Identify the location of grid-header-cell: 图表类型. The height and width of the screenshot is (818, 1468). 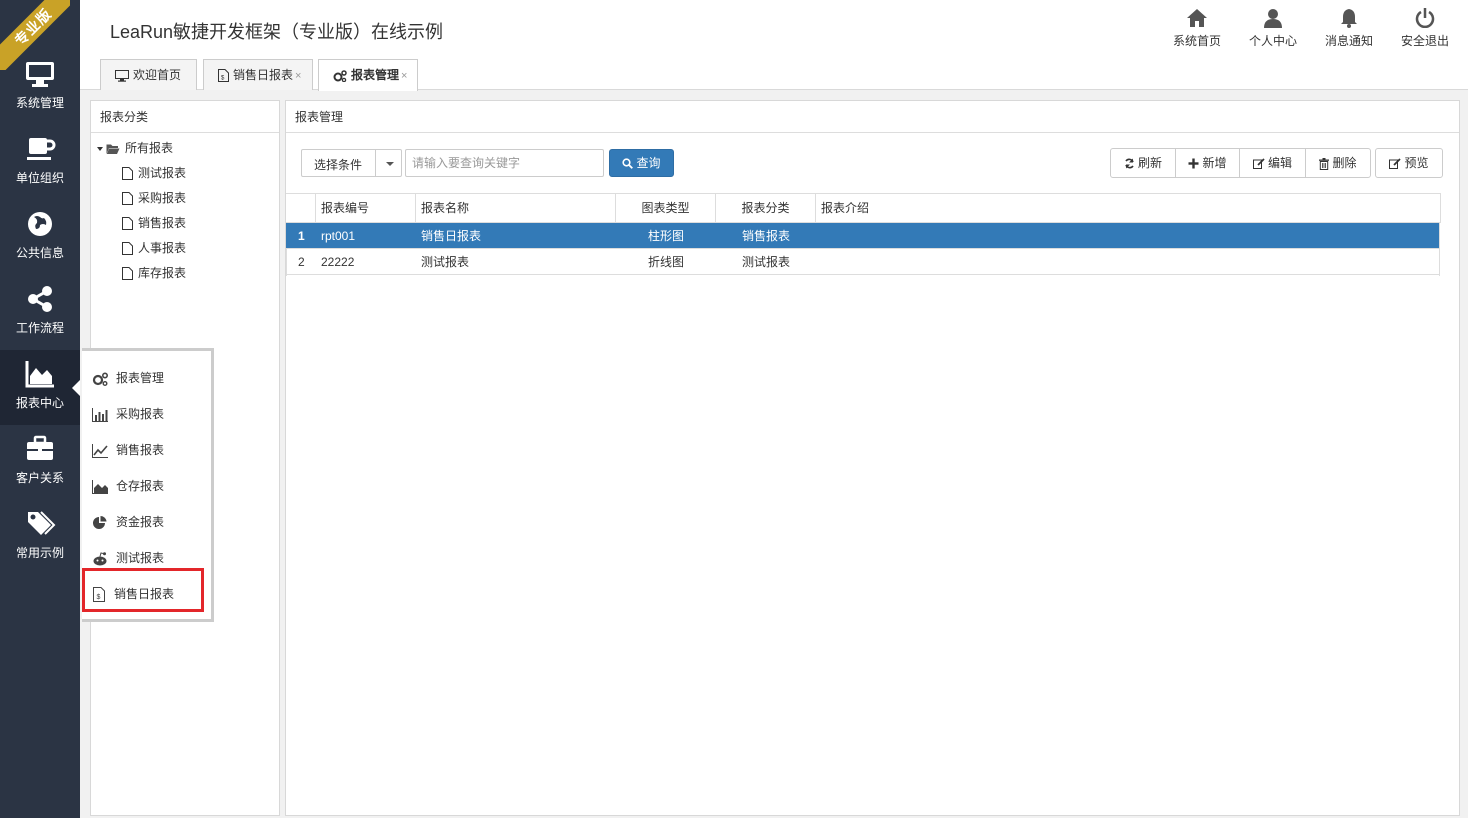
(666, 208).